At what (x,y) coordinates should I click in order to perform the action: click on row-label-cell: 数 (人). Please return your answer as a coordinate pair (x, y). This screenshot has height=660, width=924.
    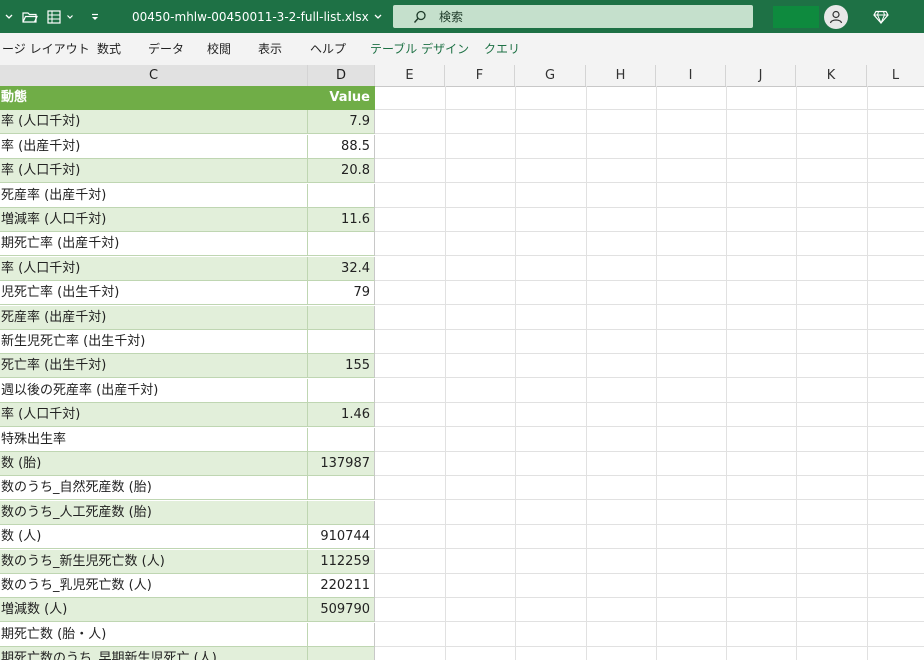
    Looking at the image, I should click on (154, 537).